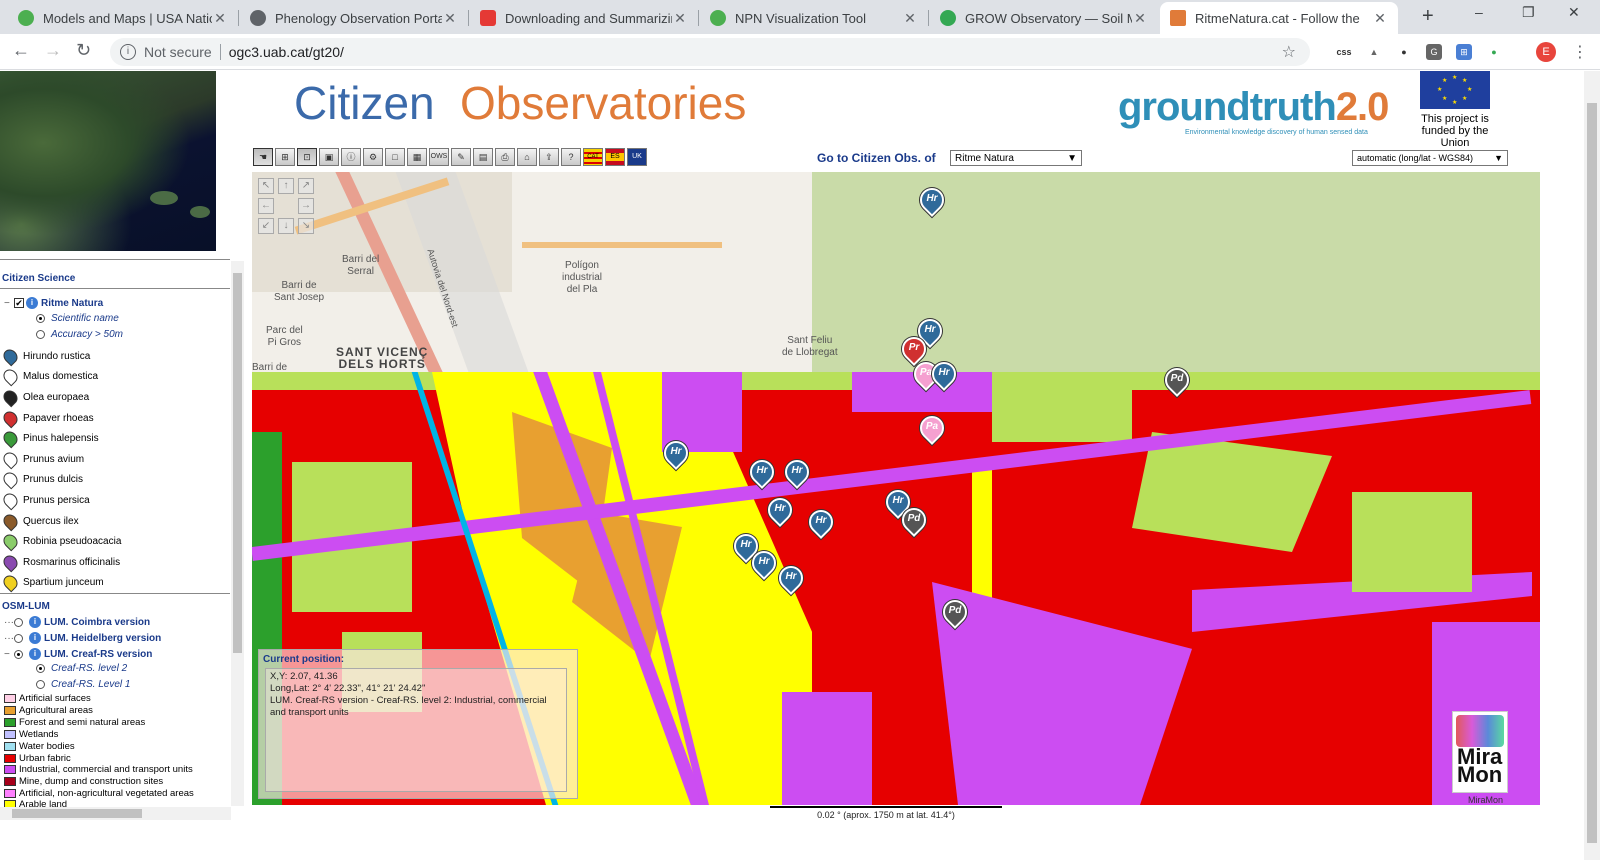  Describe the element at coordinates (83, 50) in the screenshot. I see `reload-icon: ↻` at that location.